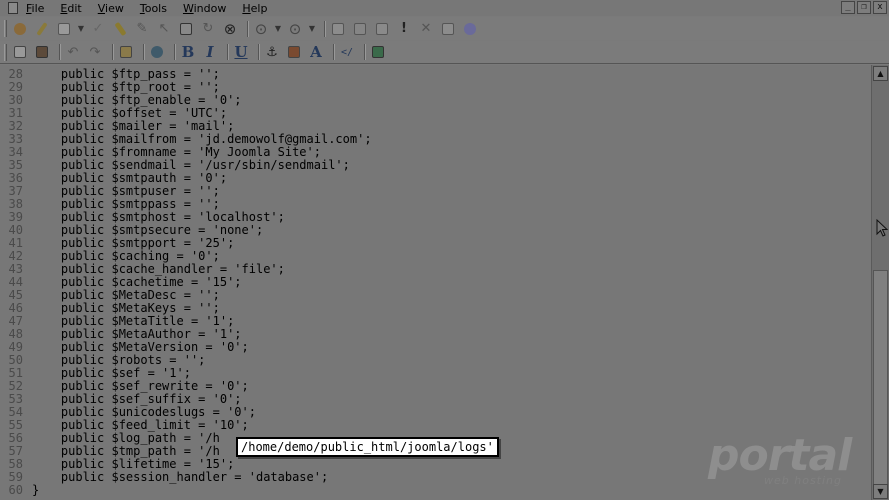 The image size is (889, 500). Describe the element at coordinates (295, 29) in the screenshot. I see `upload-icon: ⊙` at that location.